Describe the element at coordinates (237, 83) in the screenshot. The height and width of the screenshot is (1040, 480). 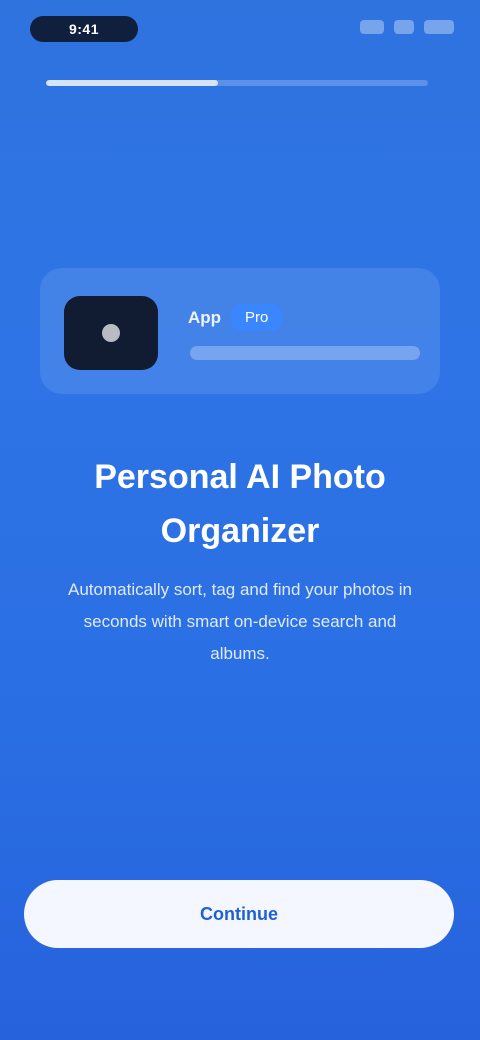
I see `onboarding-progress` at that location.